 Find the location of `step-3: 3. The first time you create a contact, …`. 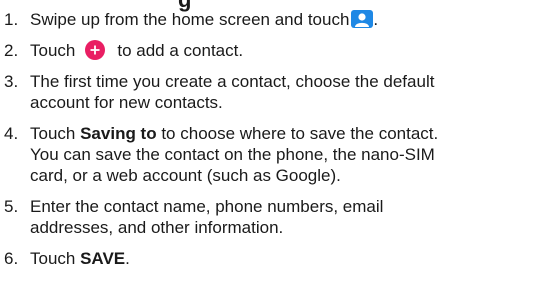

step-3: 3. The first time you create a contact, … is located at coordinates (274, 92).